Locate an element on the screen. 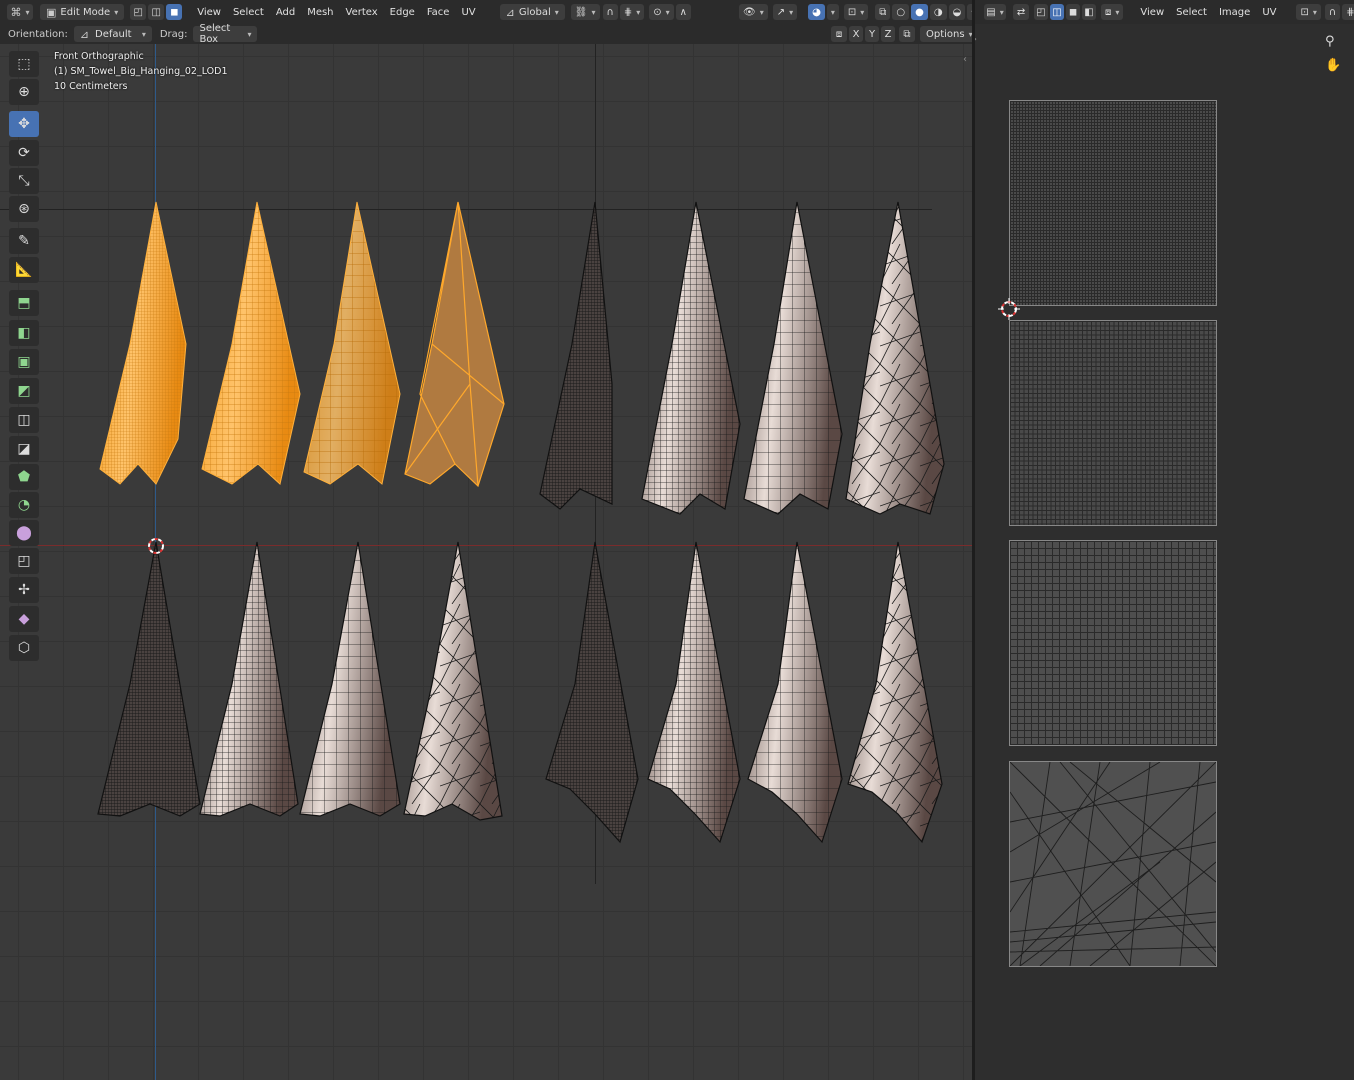 Image resolution: width=1354 pixels, height=1080 pixels. tool-add-cube: ⬒ is located at coordinates (24, 303).